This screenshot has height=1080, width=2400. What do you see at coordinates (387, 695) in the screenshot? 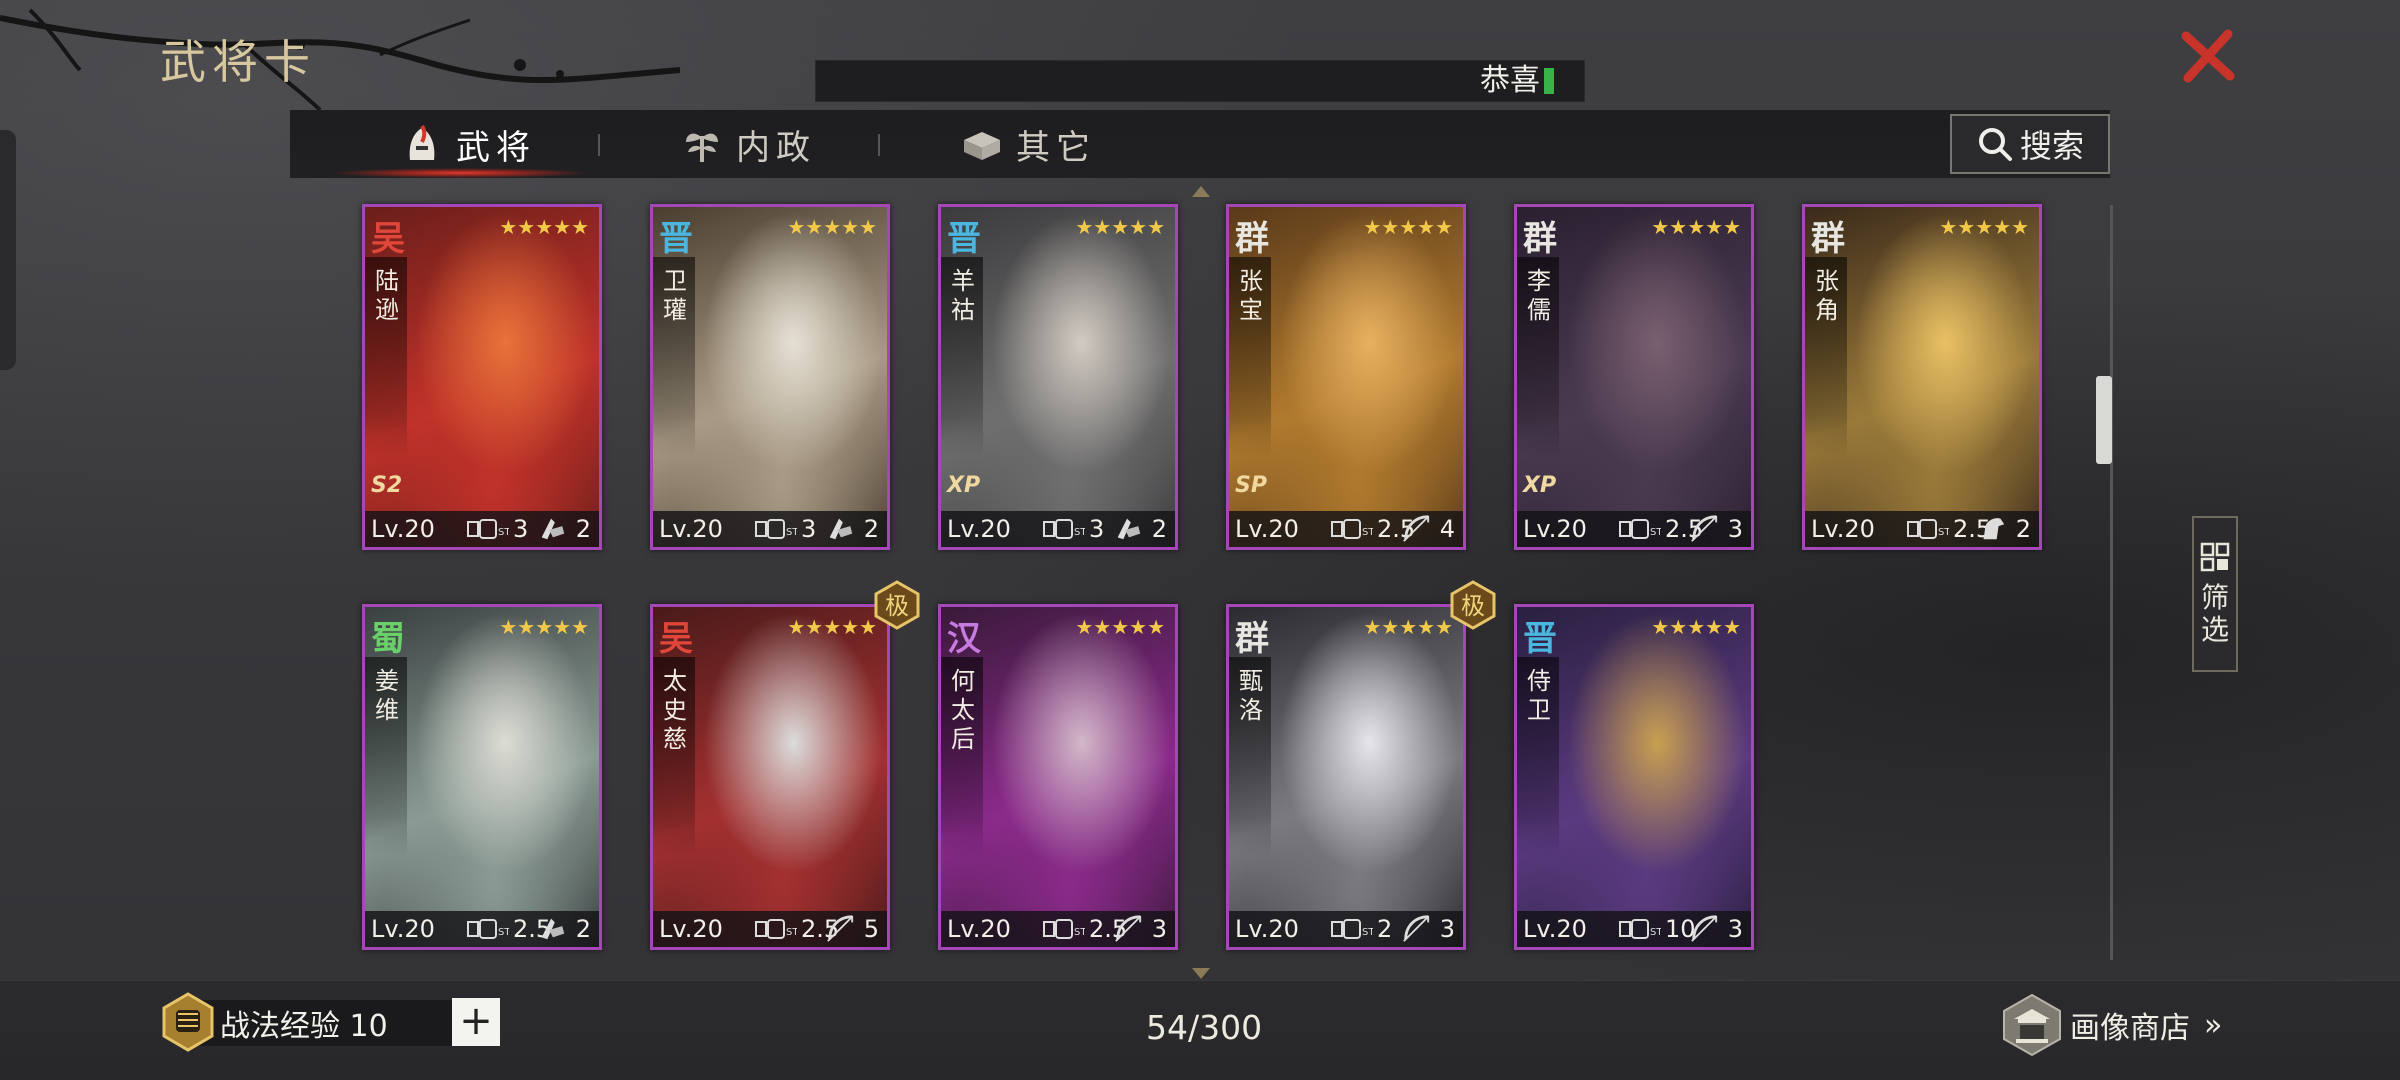
I see `general-name: 姜维` at bounding box center [387, 695].